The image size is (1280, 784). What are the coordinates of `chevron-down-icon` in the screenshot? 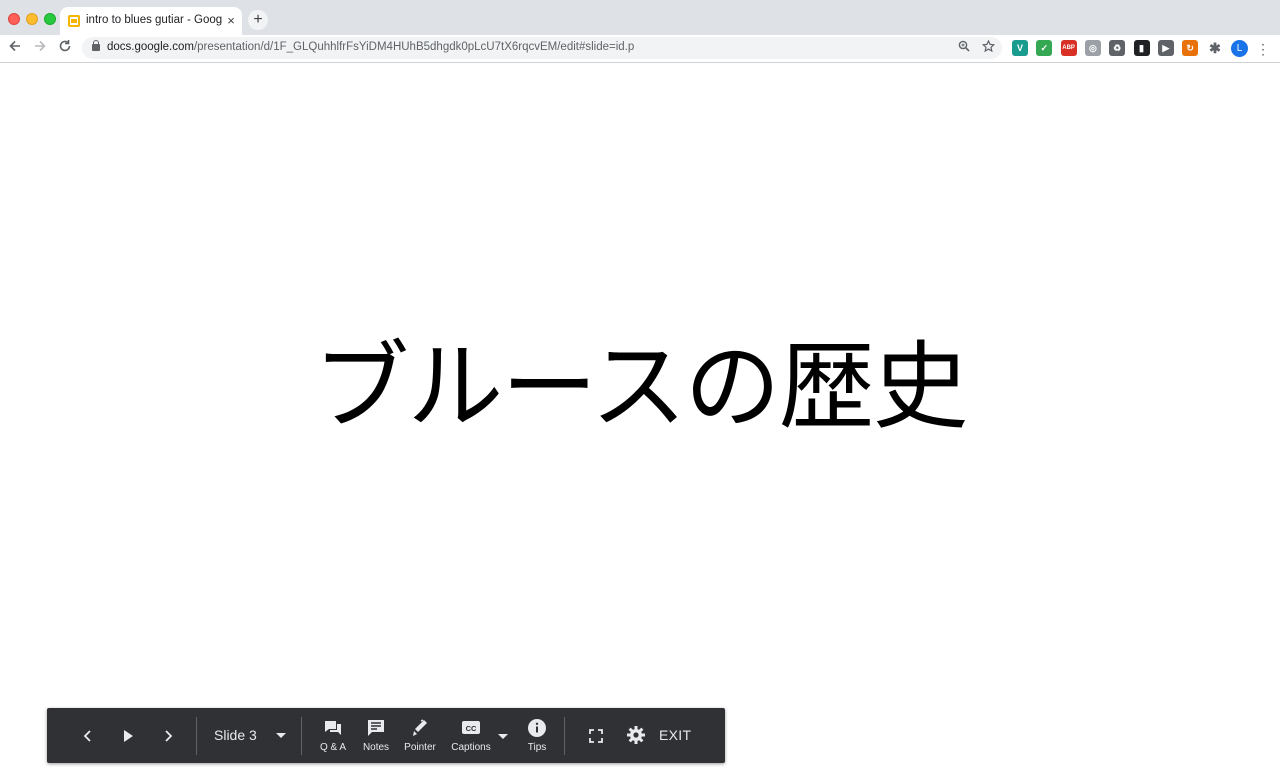 It's located at (281, 735).